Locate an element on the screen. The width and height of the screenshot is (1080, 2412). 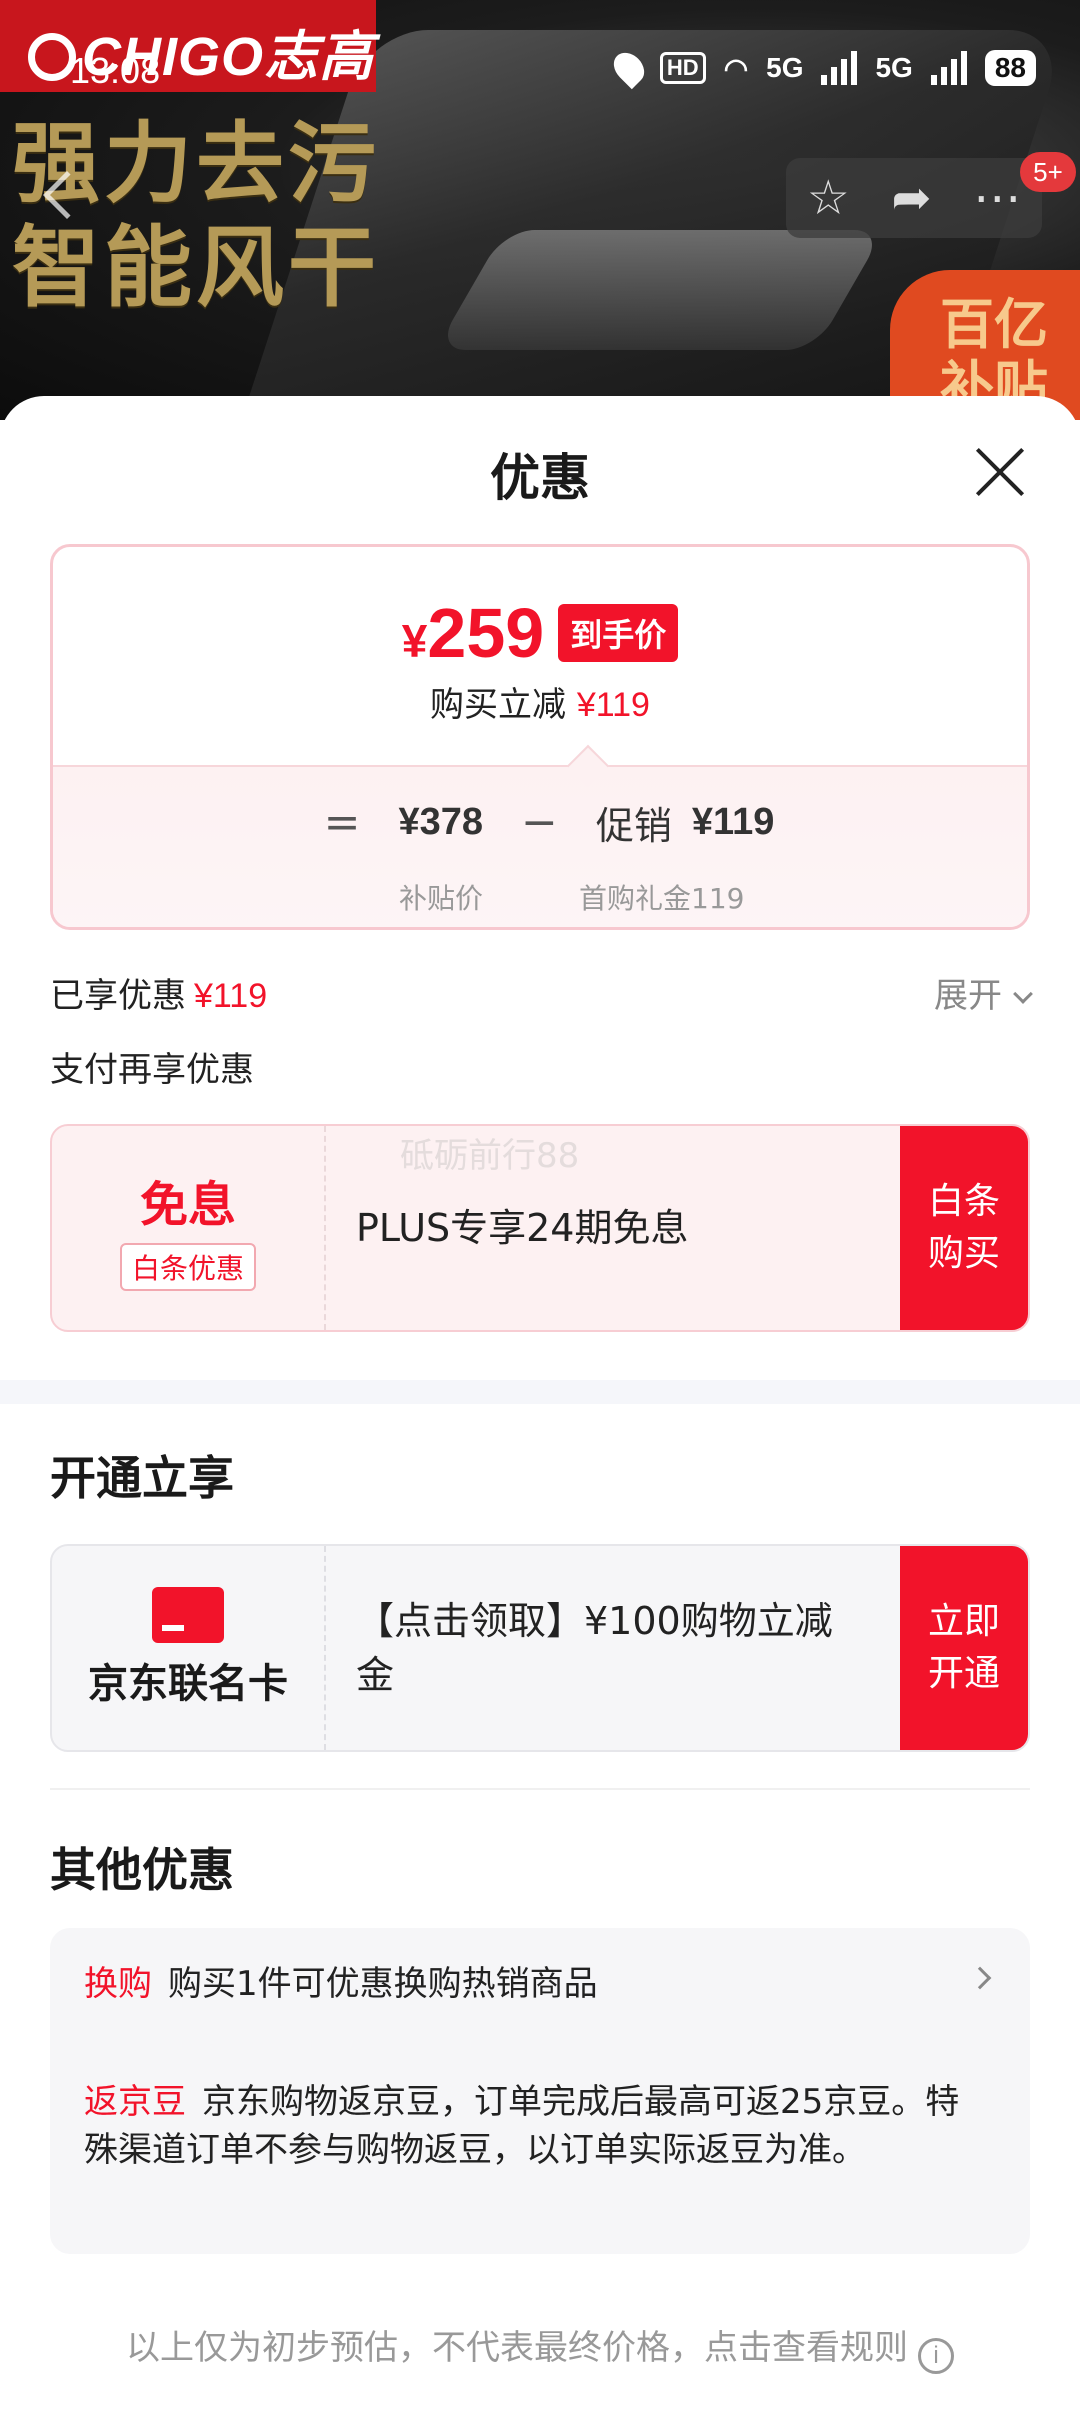
exchange-text: 购买1件可优惠换购热销商品 is located at coordinates (383, 1984).